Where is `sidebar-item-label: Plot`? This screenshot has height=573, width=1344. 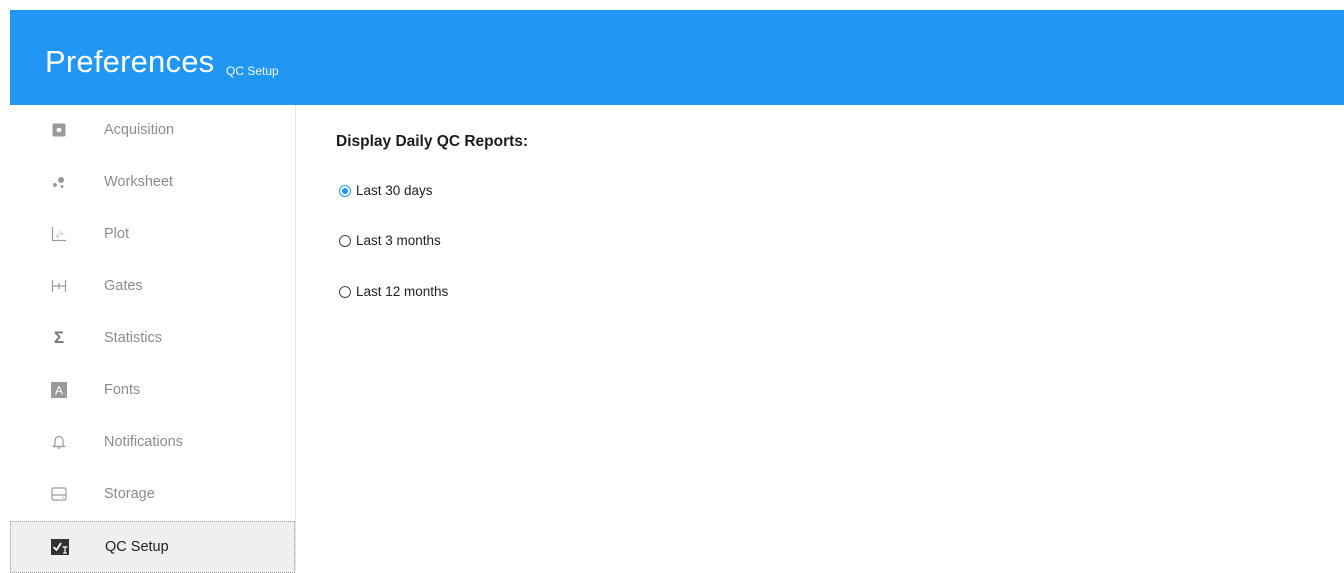 sidebar-item-label: Plot is located at coordinates (116, 234).